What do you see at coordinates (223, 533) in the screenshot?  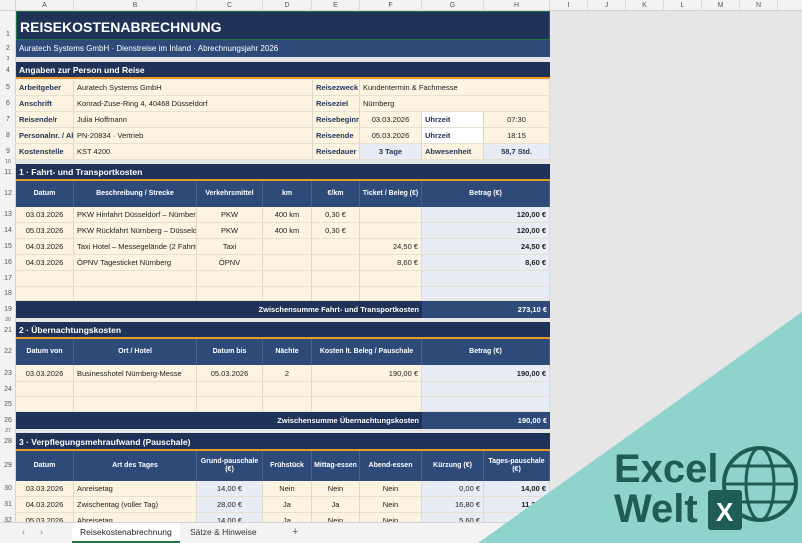 I see `sheet-tab-saetze-hinweise: Sätze & Hinweise` at bounding box center [223, 533].